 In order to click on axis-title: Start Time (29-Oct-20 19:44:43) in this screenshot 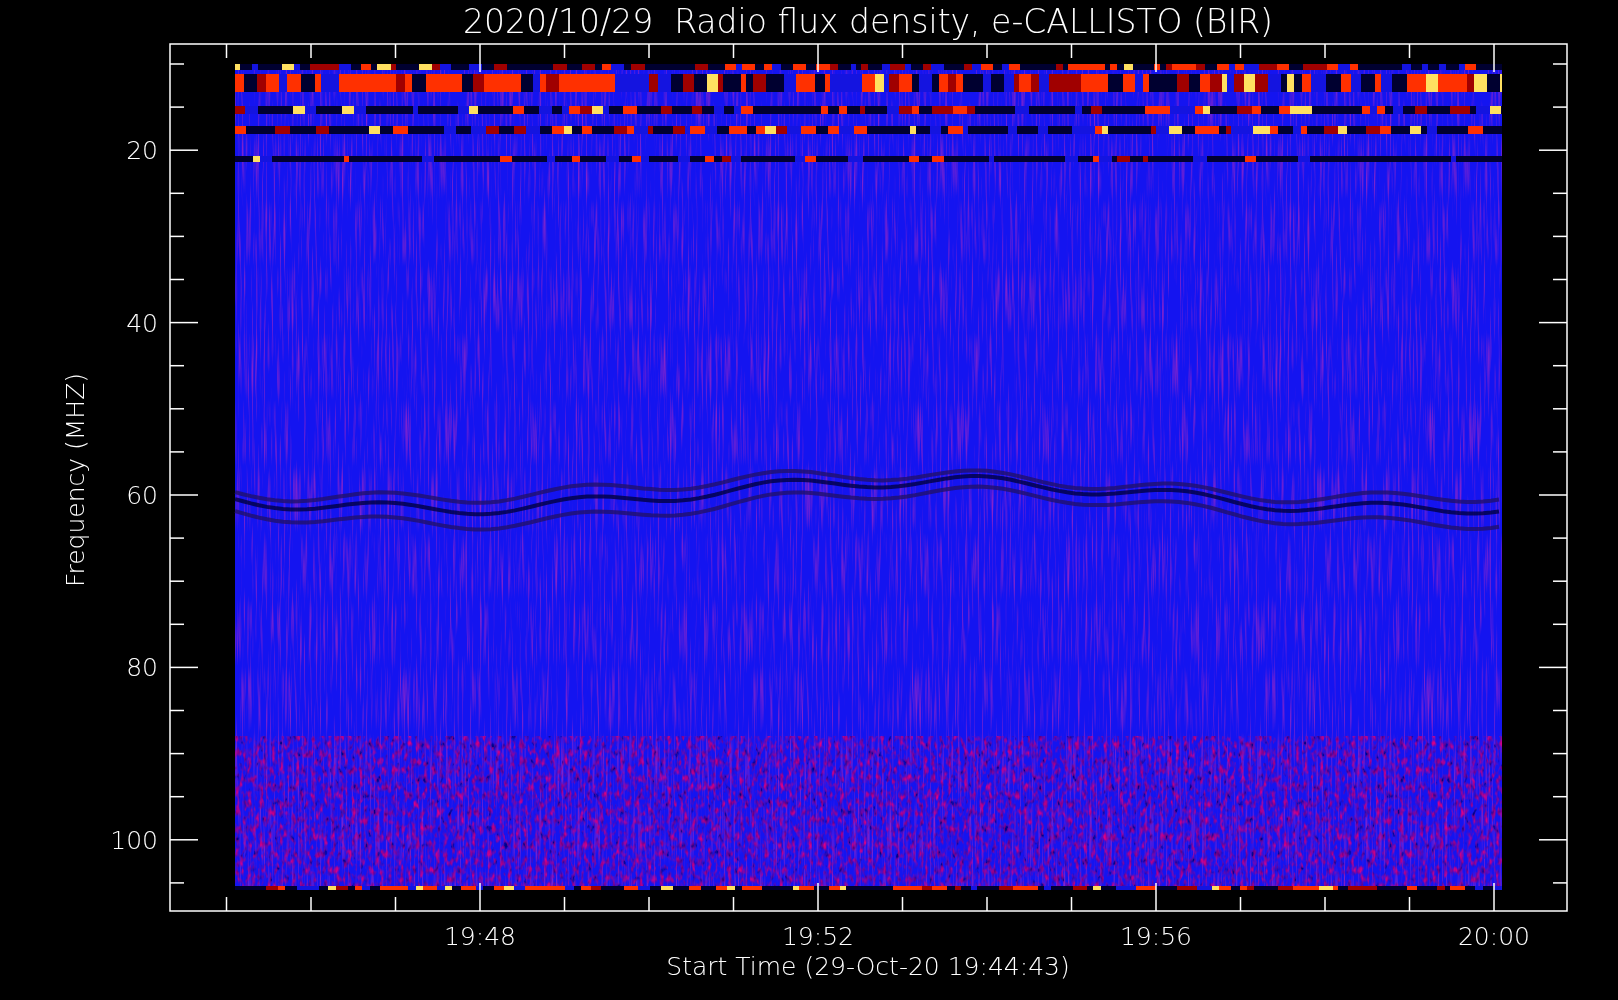, I will do `click(868, 966)`.